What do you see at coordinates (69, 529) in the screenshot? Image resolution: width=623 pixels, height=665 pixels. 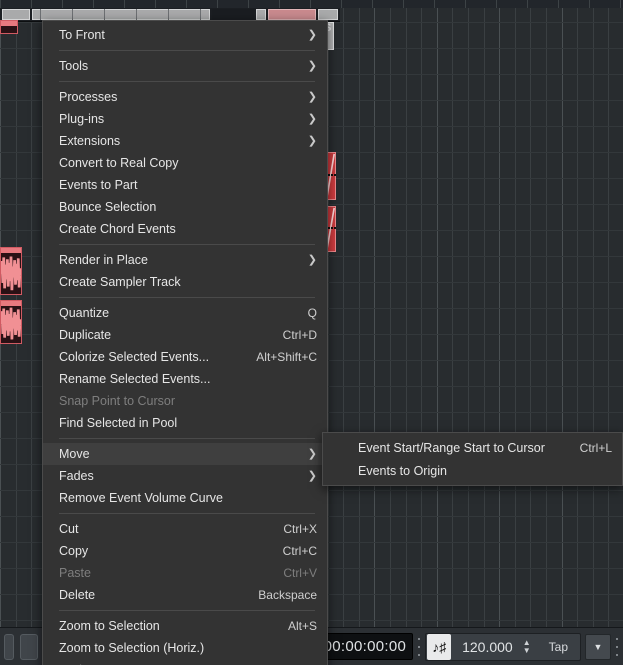 I see `menu-item-label: Cut` at bounding box center [69, 529].